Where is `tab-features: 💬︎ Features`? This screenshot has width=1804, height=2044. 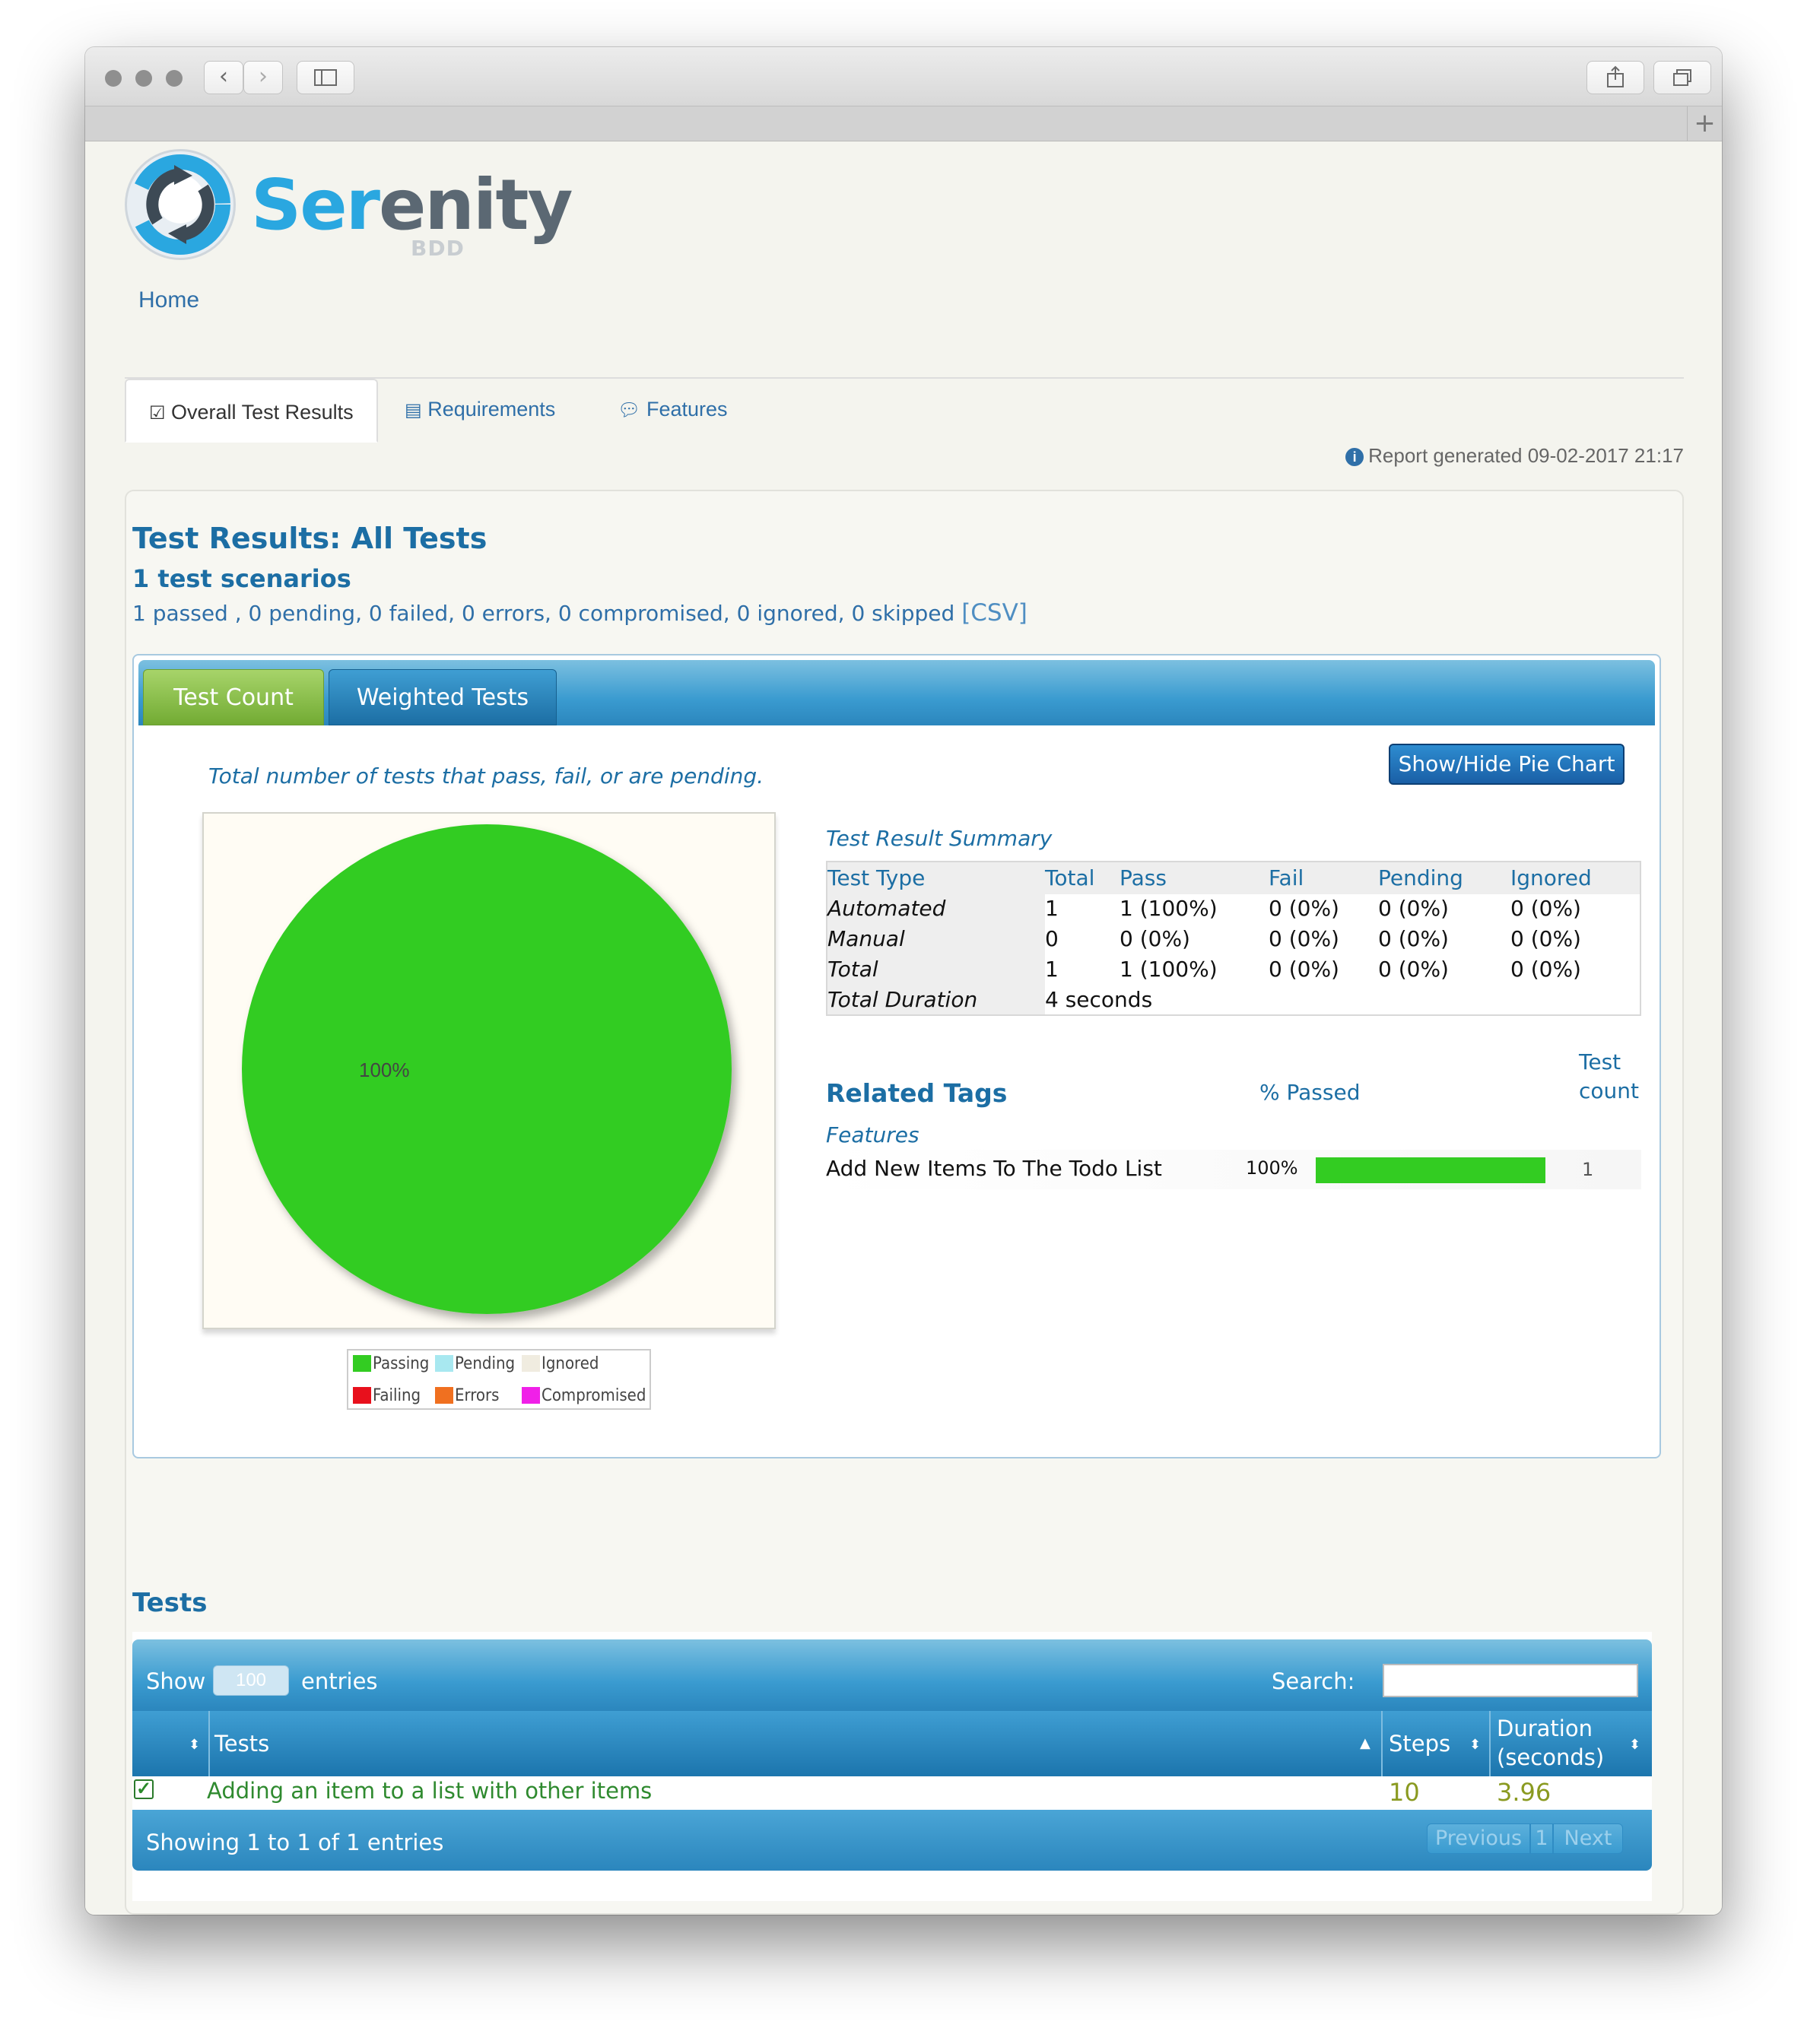 tab-features: 💬︎ Features is located at coordinates (673, 409).